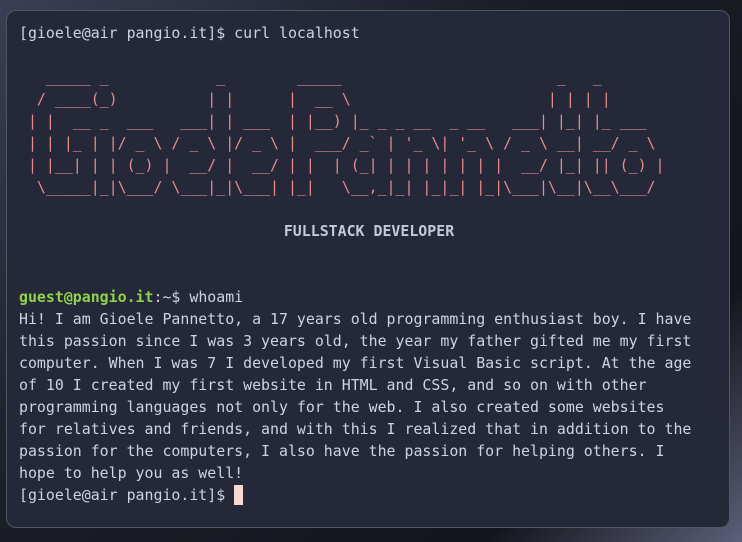 The height and width of the screenshot is (542, 742). Describe the element at coordinates (374, 33) in the screenshot. I see `command-line-1: [gioele@air pangio.it]$ curl localhost` at that location.